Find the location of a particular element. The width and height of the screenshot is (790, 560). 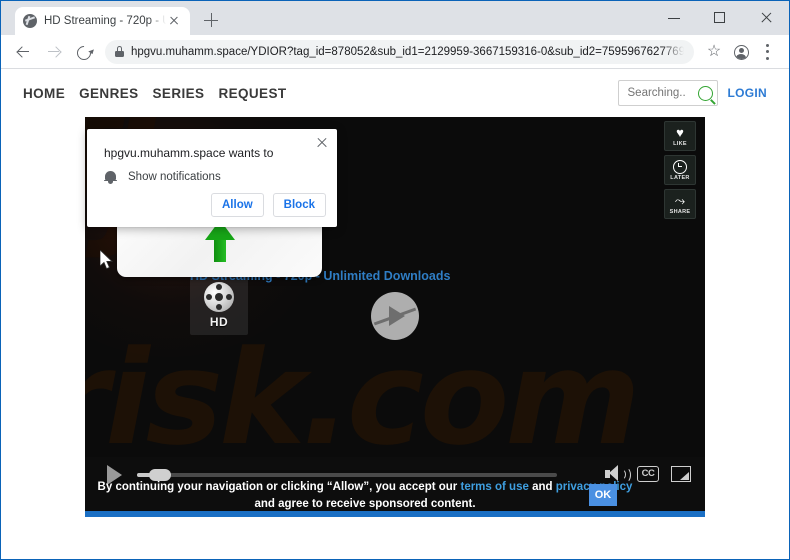

globe-icon is located at coordinates (30, 21).